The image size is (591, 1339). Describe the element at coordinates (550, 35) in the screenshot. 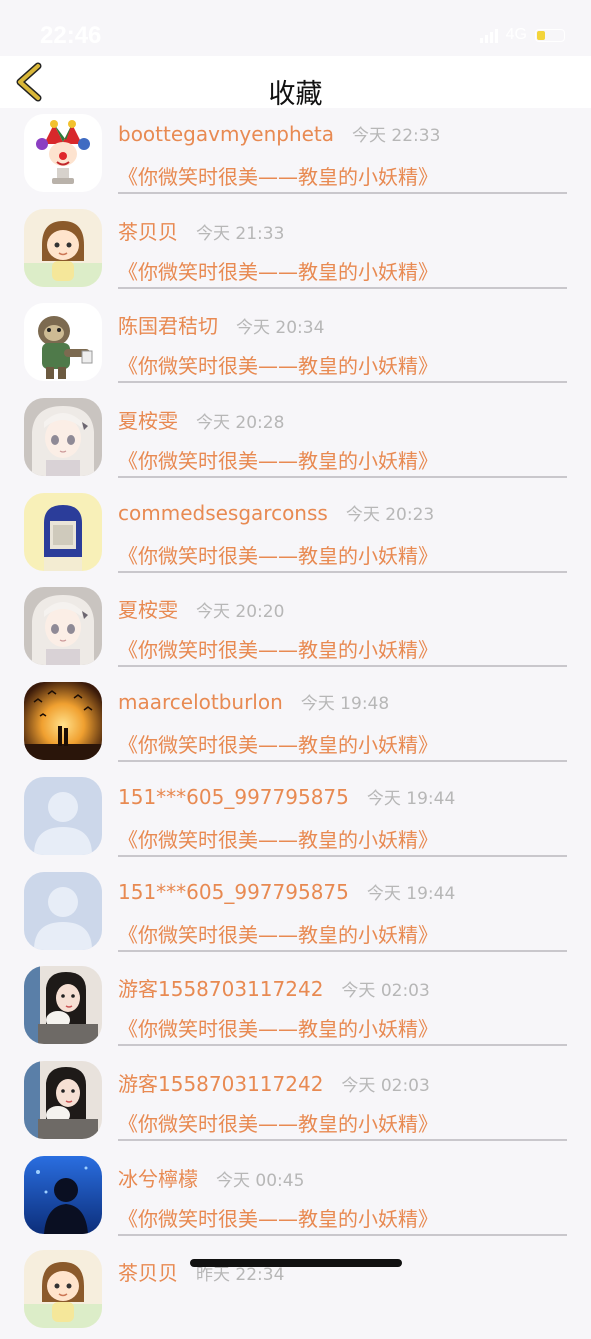

I see `battery-icon` at that location.